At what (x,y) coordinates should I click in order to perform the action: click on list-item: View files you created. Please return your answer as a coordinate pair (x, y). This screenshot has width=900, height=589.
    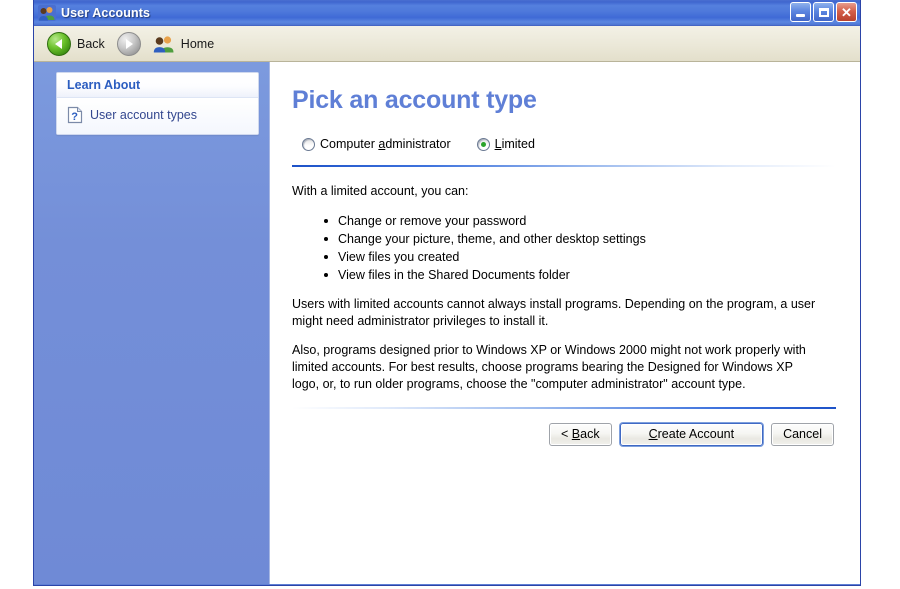
    Looking at the image, I should click on (580, 257).